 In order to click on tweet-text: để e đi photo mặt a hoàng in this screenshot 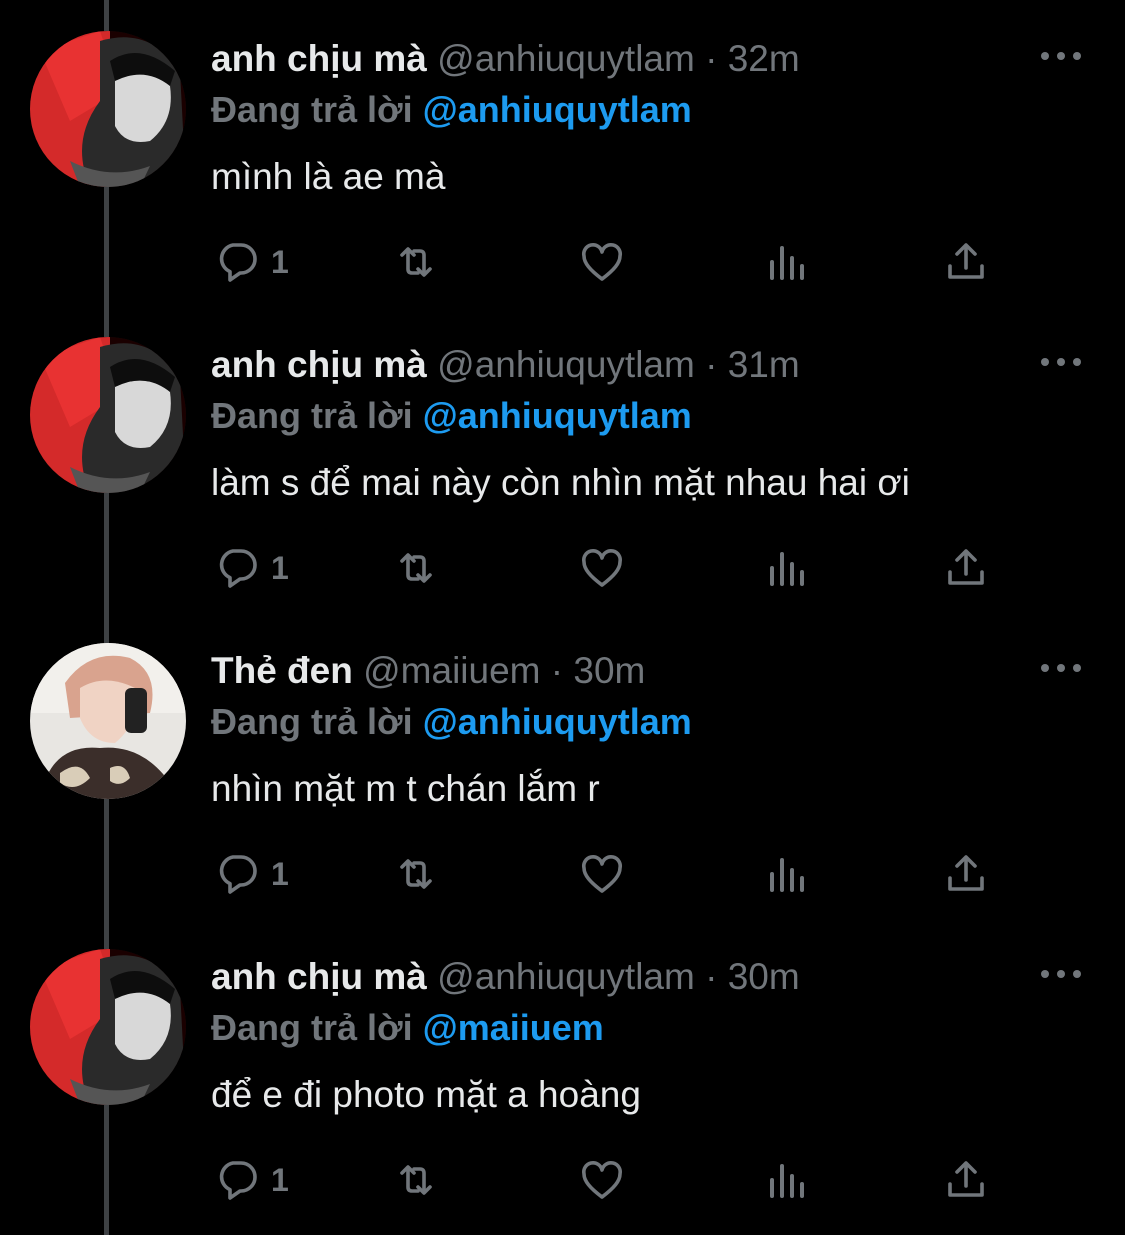, I will do `click(426, 1094)`.